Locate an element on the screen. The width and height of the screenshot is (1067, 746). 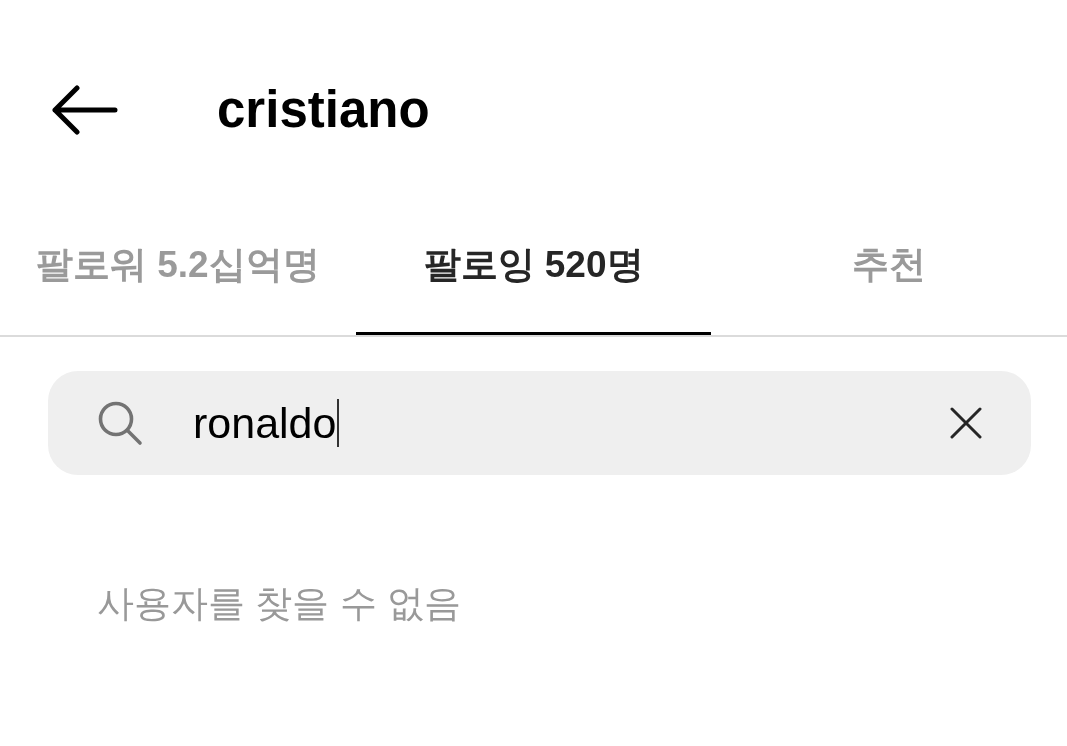
tab: 팔로잉 520명 is located at coordinates (533, 282).